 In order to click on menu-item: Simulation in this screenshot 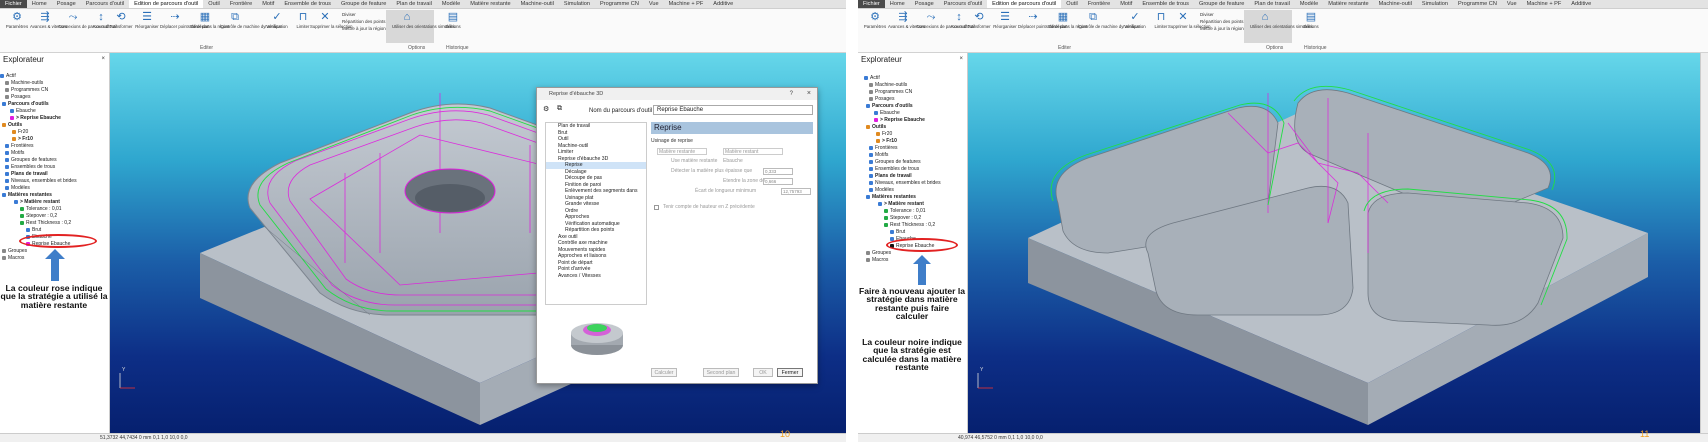, I will do `click(1435, 4)`.